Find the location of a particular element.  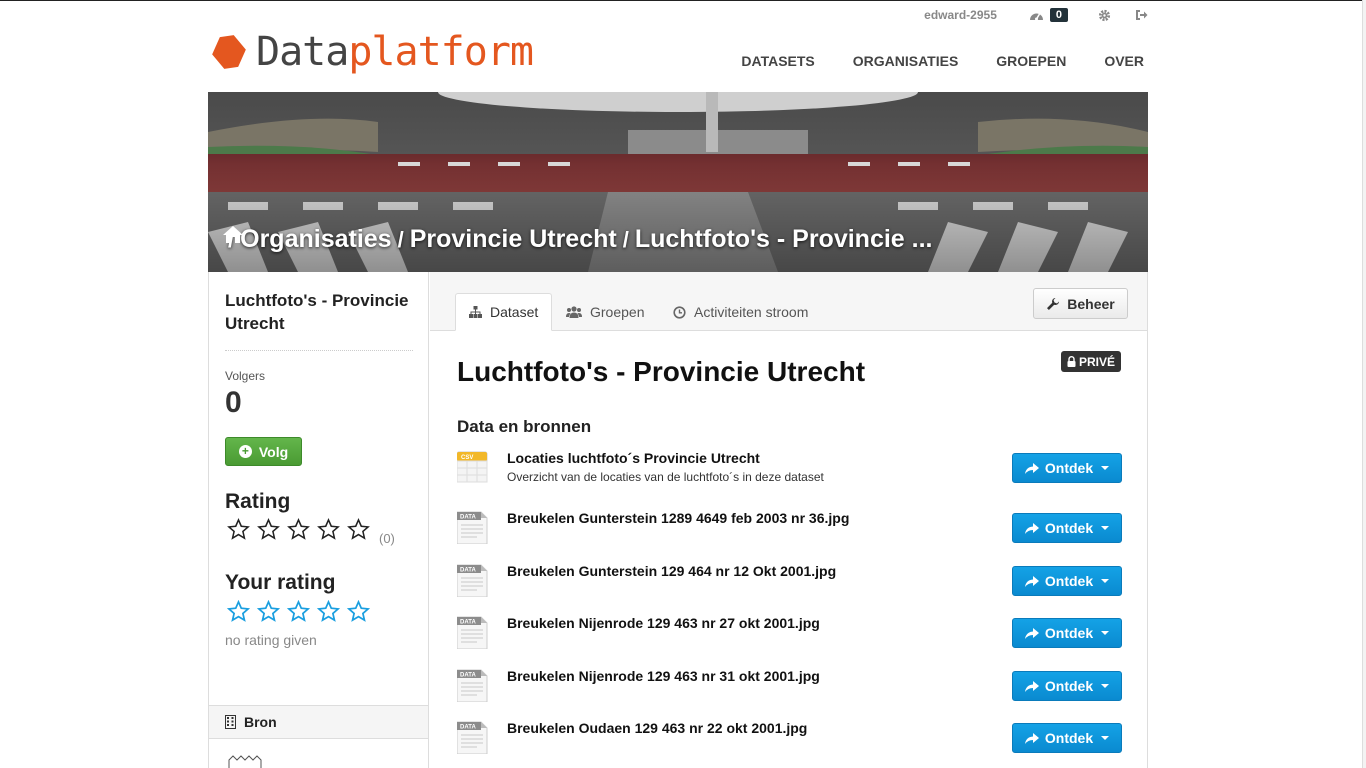

source-section-header: Bron is located at coordinates (318, 722).